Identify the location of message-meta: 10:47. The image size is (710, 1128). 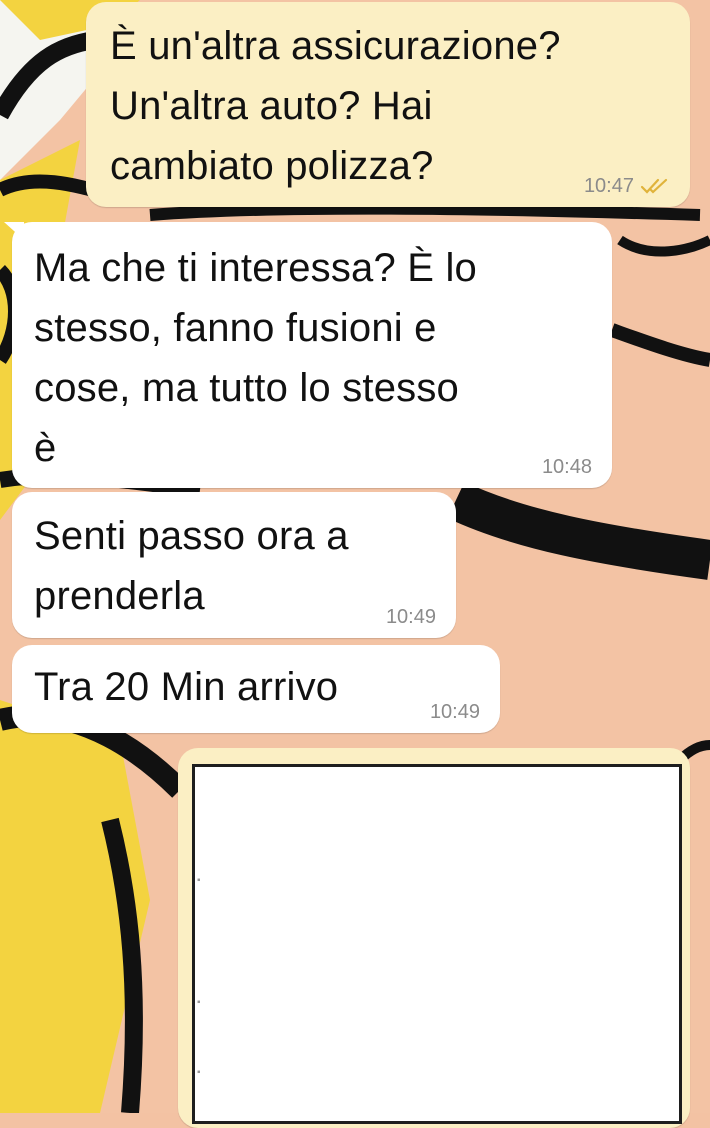
(627, 186).